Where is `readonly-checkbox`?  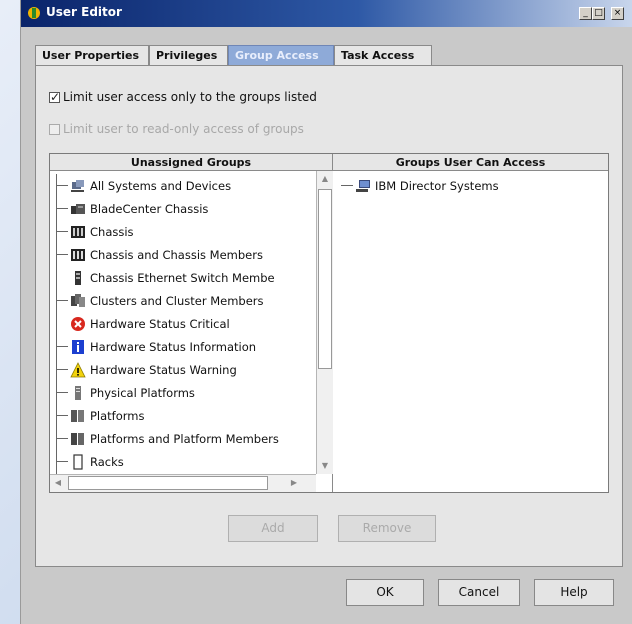 readonly-checkbox is located at coordinates (54, 129).